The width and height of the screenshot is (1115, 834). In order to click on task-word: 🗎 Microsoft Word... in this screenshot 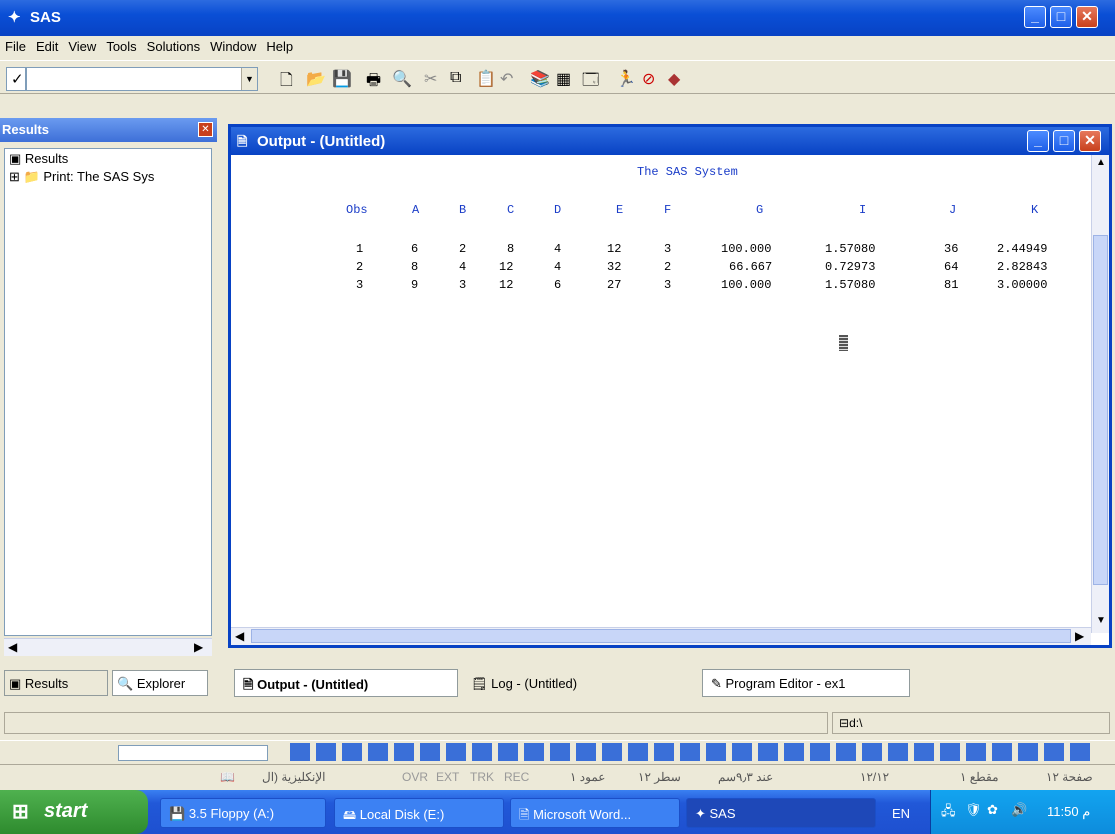, I will do `click(595, 813)`.